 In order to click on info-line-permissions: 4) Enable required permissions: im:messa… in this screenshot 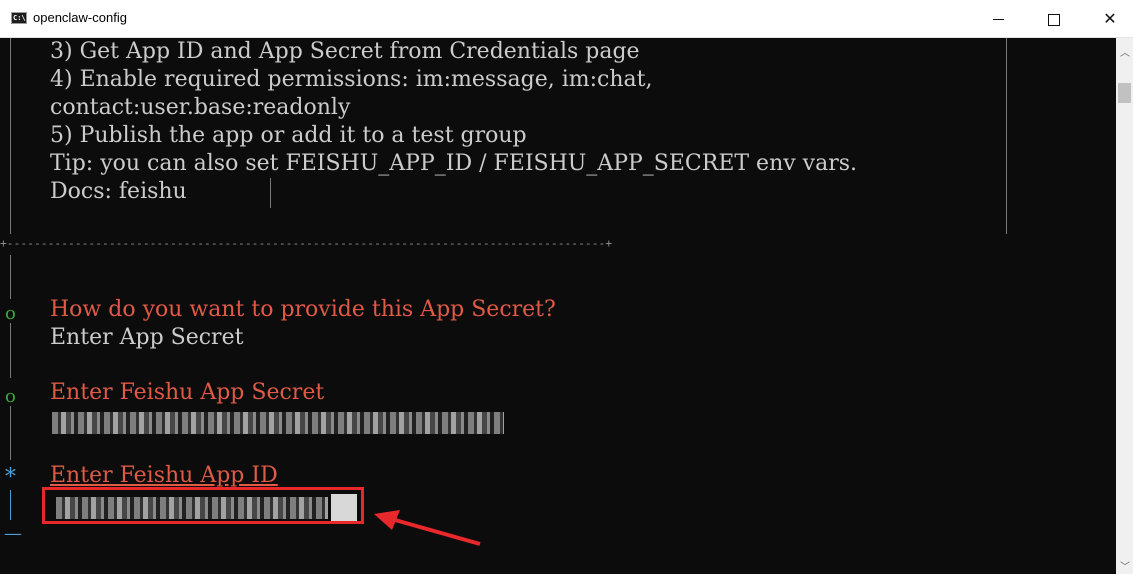, I will do `click(351, 79)`.